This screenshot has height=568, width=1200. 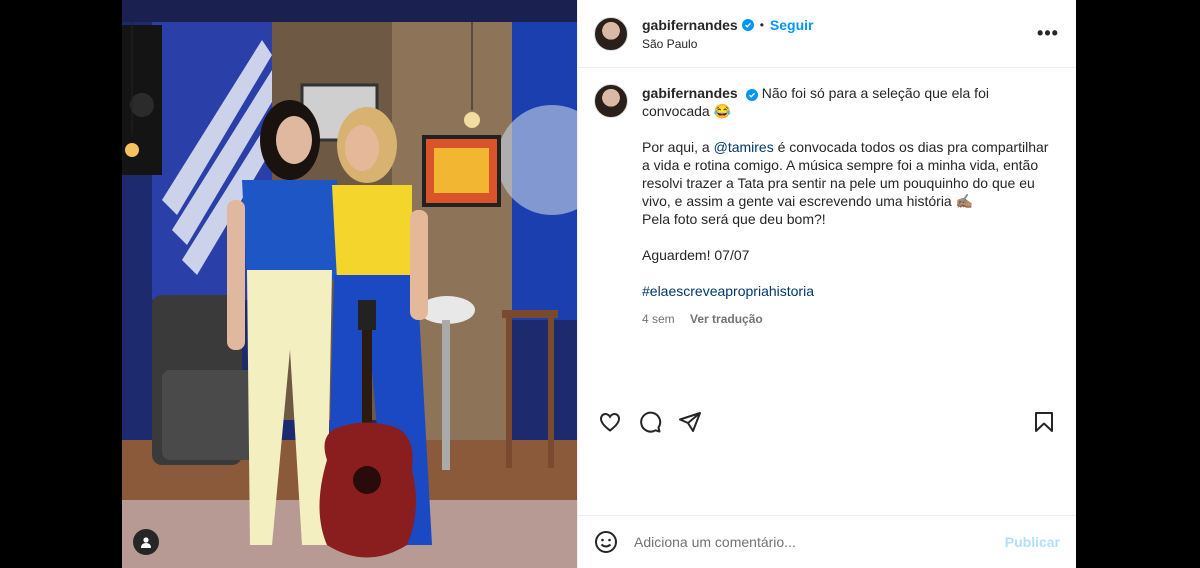 I want to click on hashtag-link: #elaescreveapropriahistoria, so click(x=728, y=291).